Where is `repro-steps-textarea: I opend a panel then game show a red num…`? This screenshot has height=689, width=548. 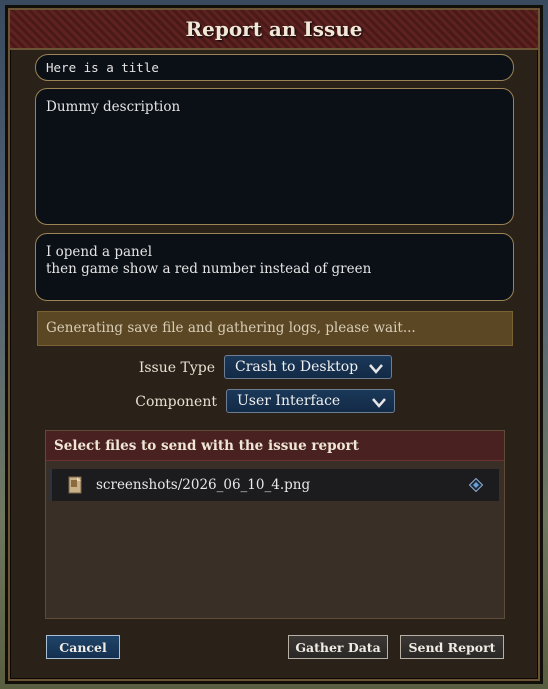
repro-steps-textarea: I opend a panel then game show a red num… is located at coordinates (274, 267).